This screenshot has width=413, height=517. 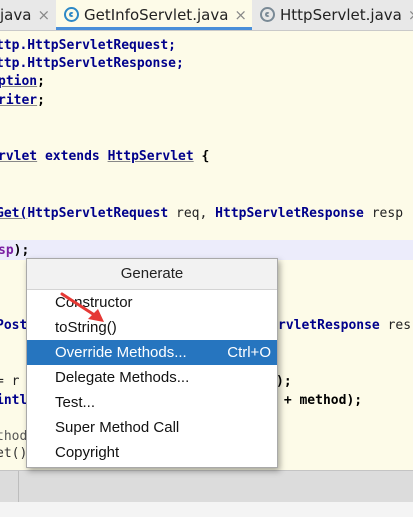 What do you see at coordinates (18, 487) in the screenshot?
I see `divider` at bounding box center [18, 487].